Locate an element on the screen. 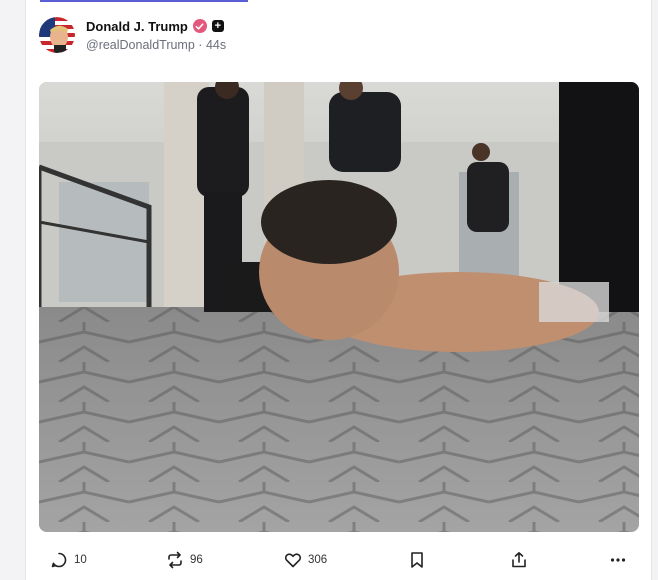  speech-bubble-icon is located at coordinates (59, 560).